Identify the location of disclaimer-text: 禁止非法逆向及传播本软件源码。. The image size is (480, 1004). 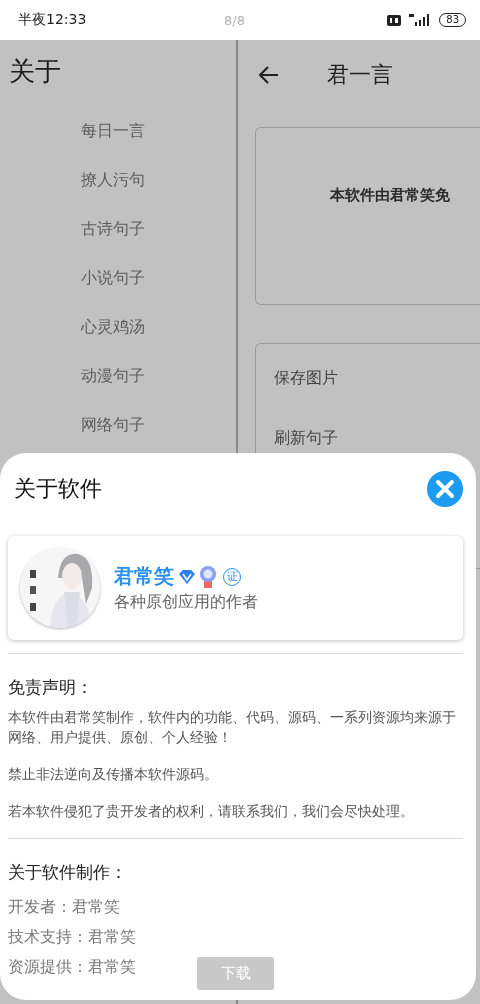
(113, 774).